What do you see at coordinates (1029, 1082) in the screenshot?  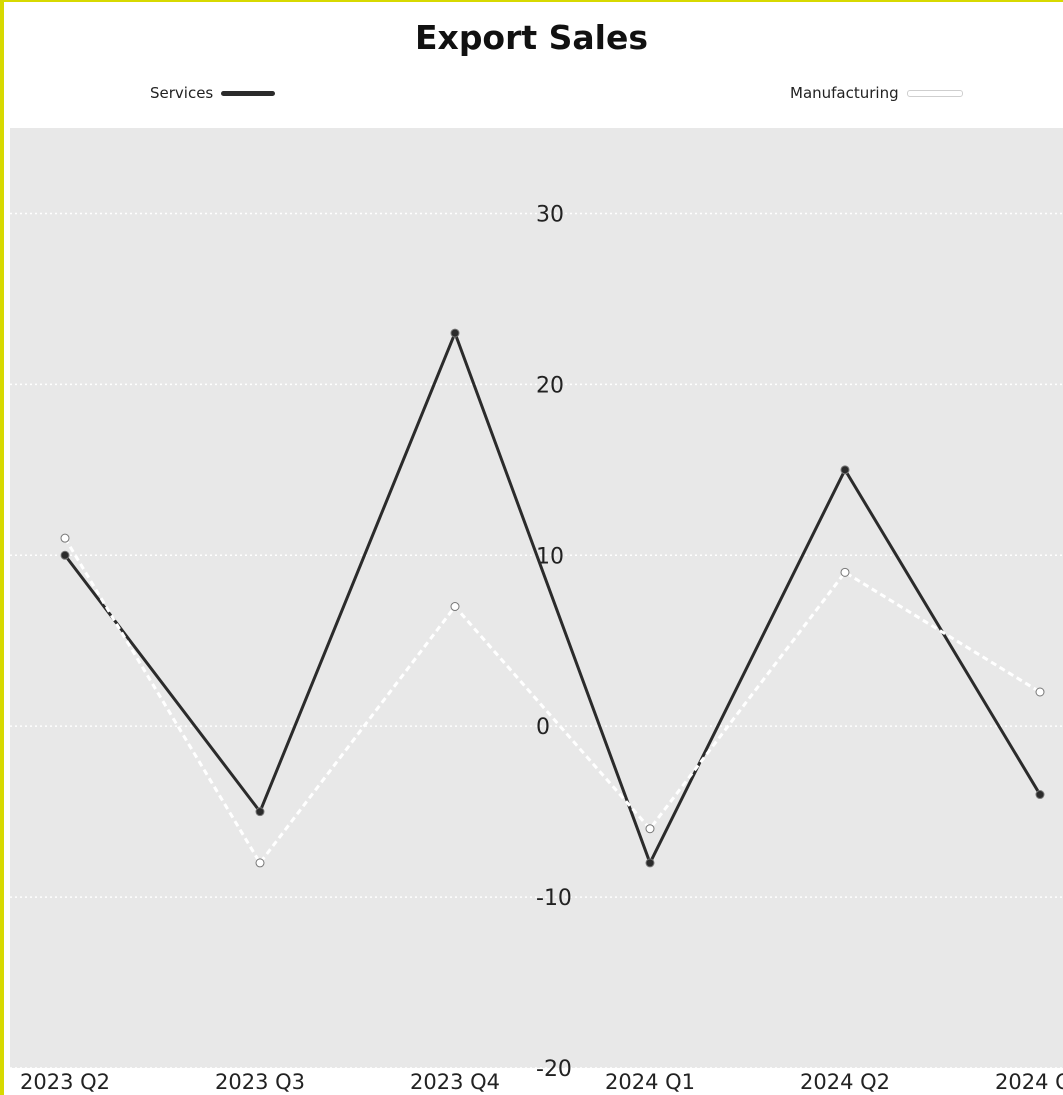 I see `x-tick-label: 2024 Q3` at bounding box center [1029, 1082].